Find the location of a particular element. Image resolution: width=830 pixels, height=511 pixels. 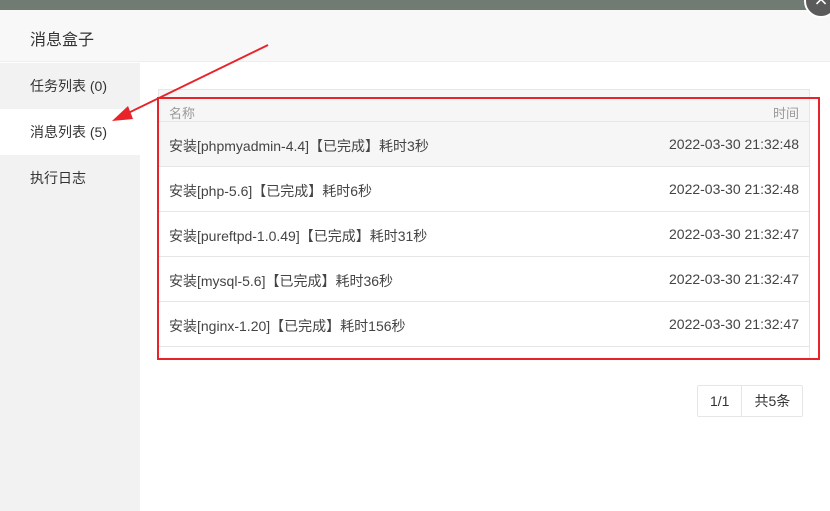

pagination: 1/1 共5条 is located at coordinates (750, 401).